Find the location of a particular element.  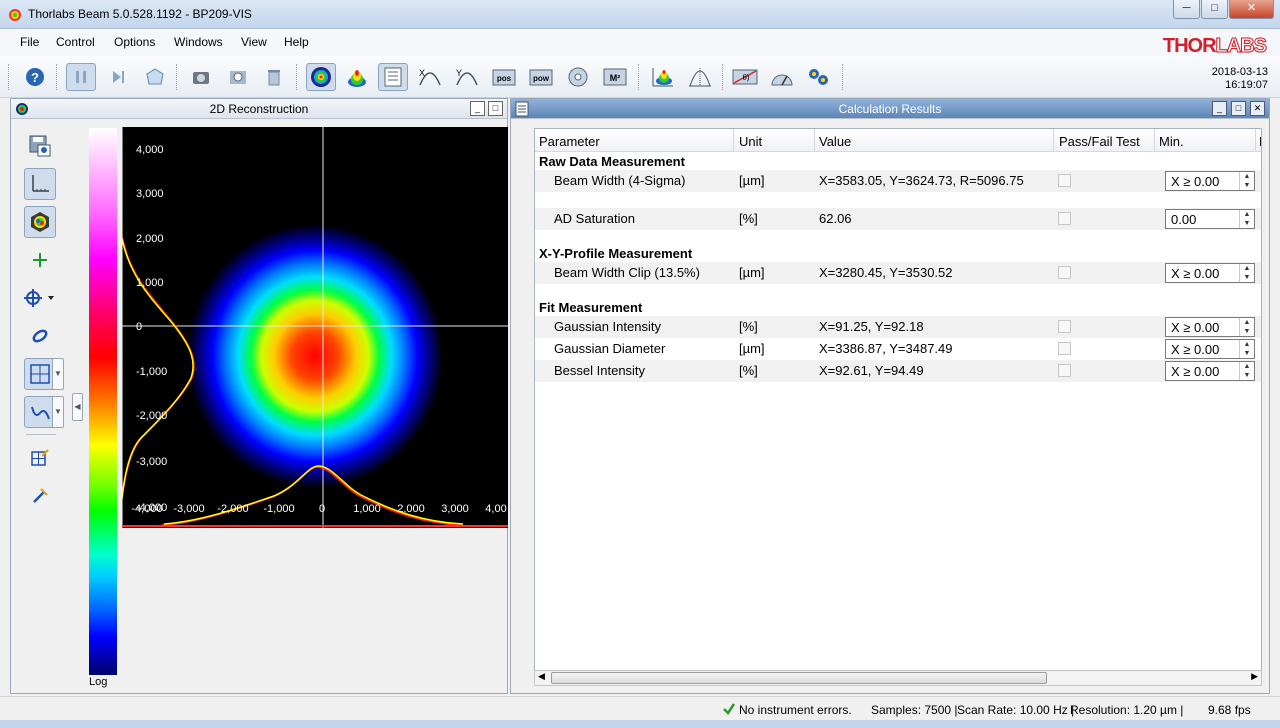

position-icon: pos is located at coordinates (504, 77).